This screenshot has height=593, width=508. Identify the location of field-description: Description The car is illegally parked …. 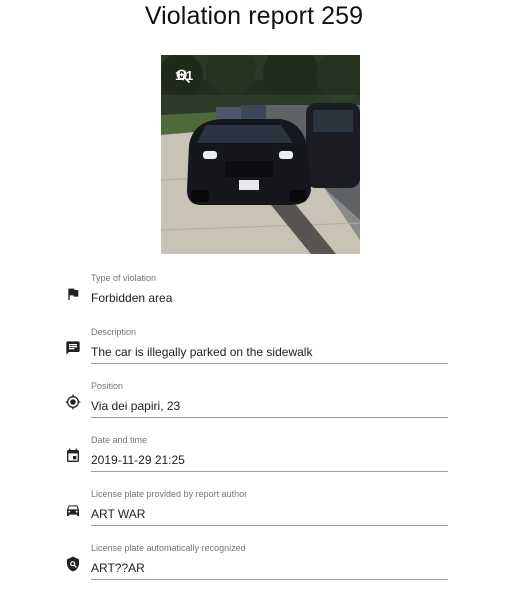
(269, 345).